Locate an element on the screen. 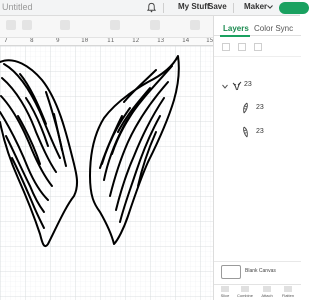  ruler-tick-label: 10 is located at coordinates (85, 41).